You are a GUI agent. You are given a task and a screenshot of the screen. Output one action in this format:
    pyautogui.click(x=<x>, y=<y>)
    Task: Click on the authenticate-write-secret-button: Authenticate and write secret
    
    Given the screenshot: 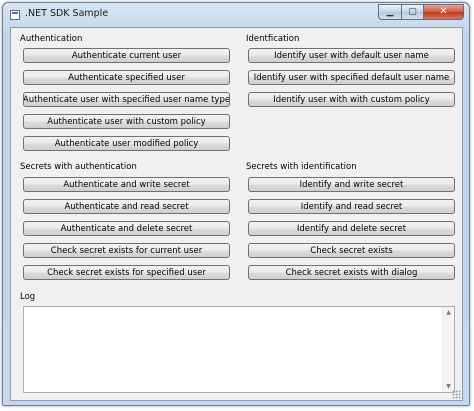 What is the action you would take?
    pyautogui.click(x=126, y=184)
    